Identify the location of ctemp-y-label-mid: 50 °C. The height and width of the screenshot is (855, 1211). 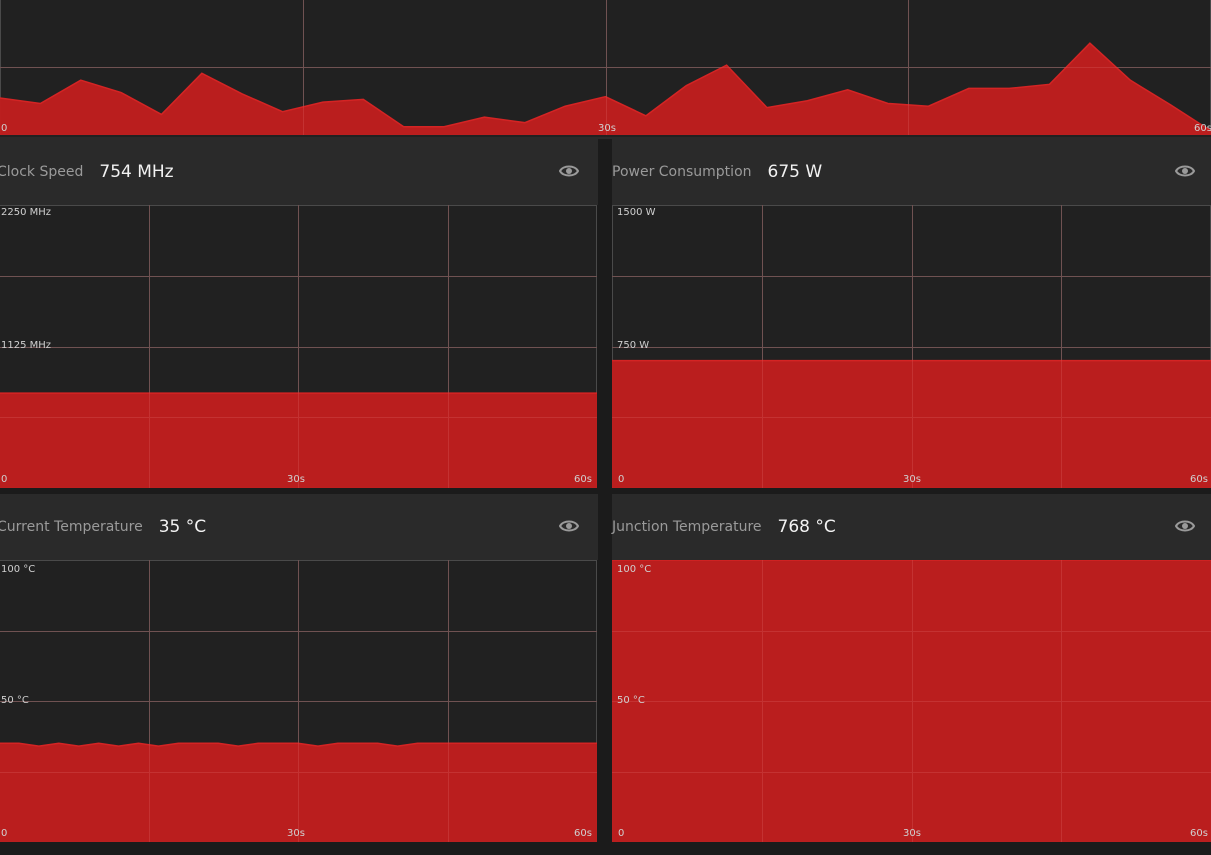
(15, 700).